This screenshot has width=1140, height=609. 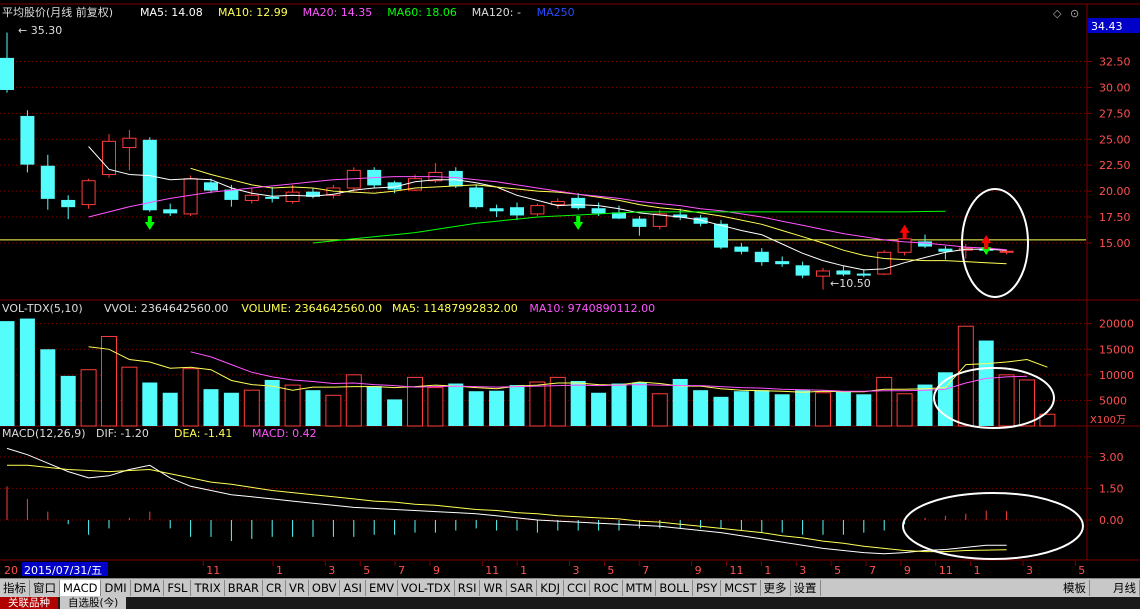 I want to click on toolbar-item-6: TRIX, so click(x=208, y=588).